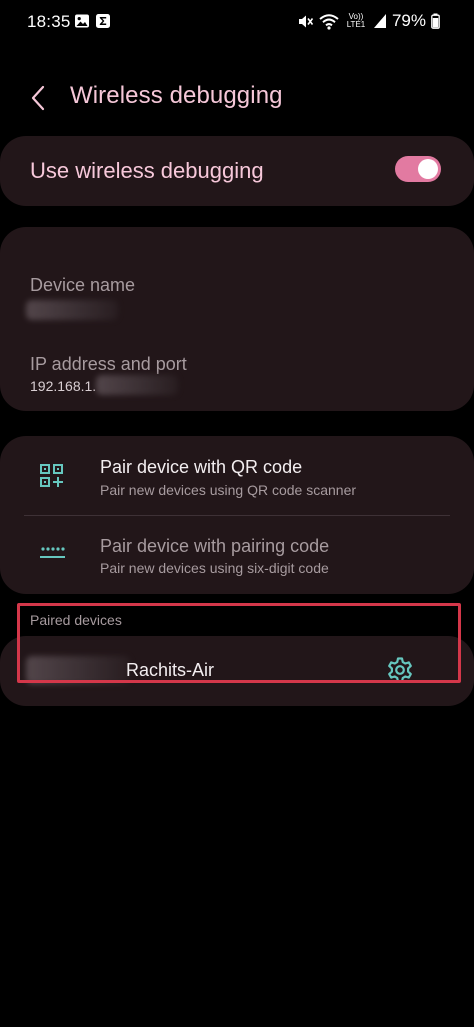 This screenshot has width=474, height=1027. What do you see at coordinates (137, 385) in the screenshot?
I see `redacted-ip-address` at bounding box center [137, 385].